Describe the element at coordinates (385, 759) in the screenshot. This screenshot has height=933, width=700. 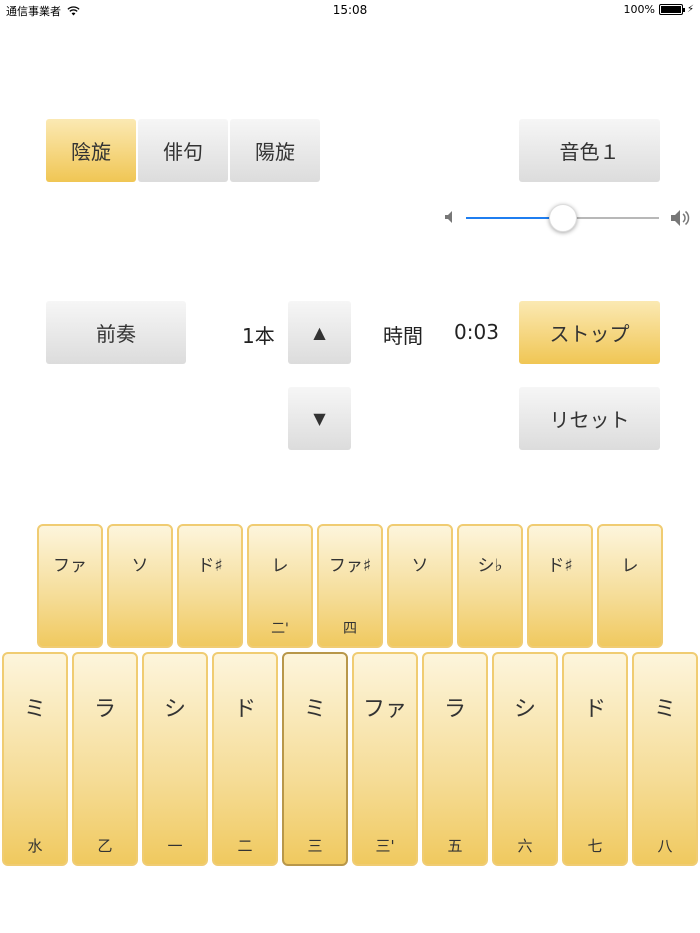
I see `bottom-key-6: ファ 三'` at that location.